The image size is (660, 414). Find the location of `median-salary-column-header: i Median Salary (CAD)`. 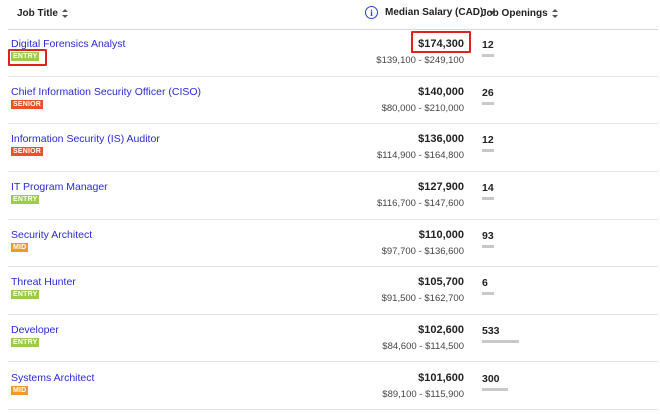

median-salary-column-header: i Median Salary (CAD) is located at coordinates (430, 12).